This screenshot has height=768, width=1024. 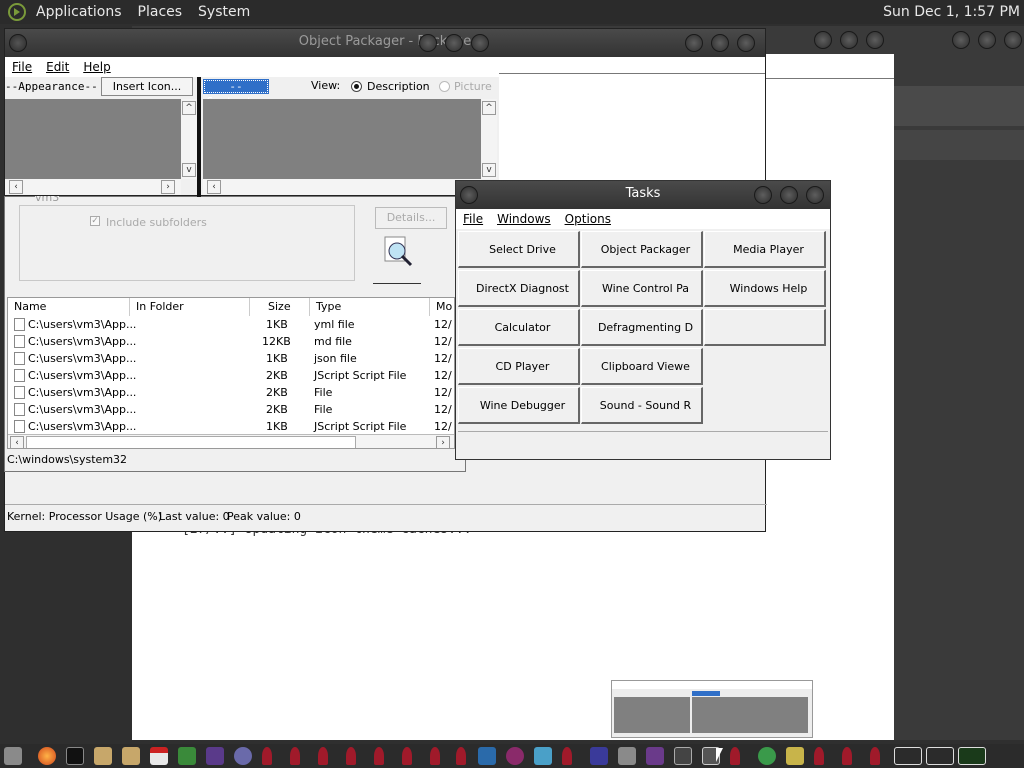 What do you see at coordinates (17, 12) in the screenshot?
I see `gnome-foot-icon` at bounding box center [17, 12].